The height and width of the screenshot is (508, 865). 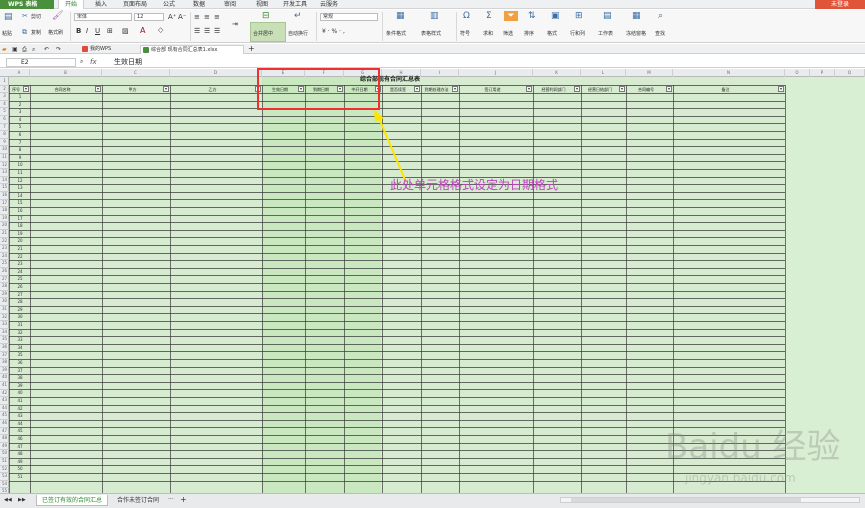 What do you see at coordinates (686, 500) in the screenshot?
I see `scrollbar-thumb` at bounding box center [686, 500].